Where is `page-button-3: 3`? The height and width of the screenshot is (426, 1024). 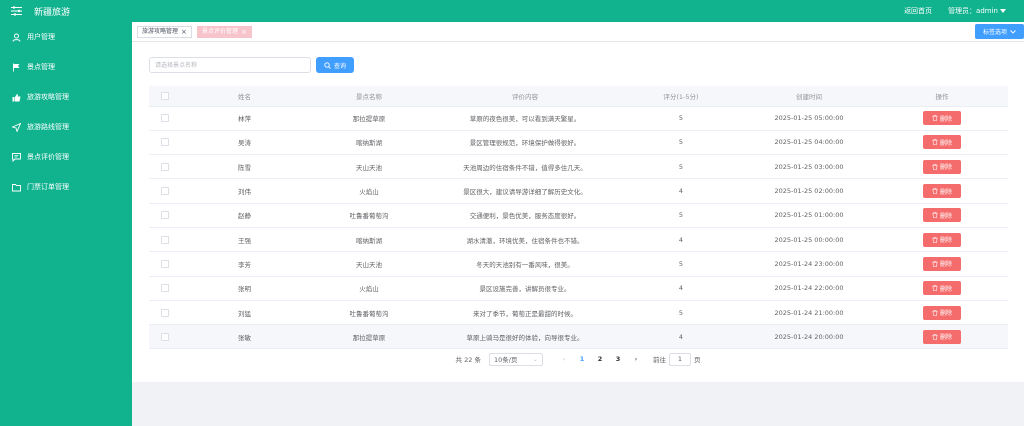 page-button-3: 3 is located at coordinates (618, 359).